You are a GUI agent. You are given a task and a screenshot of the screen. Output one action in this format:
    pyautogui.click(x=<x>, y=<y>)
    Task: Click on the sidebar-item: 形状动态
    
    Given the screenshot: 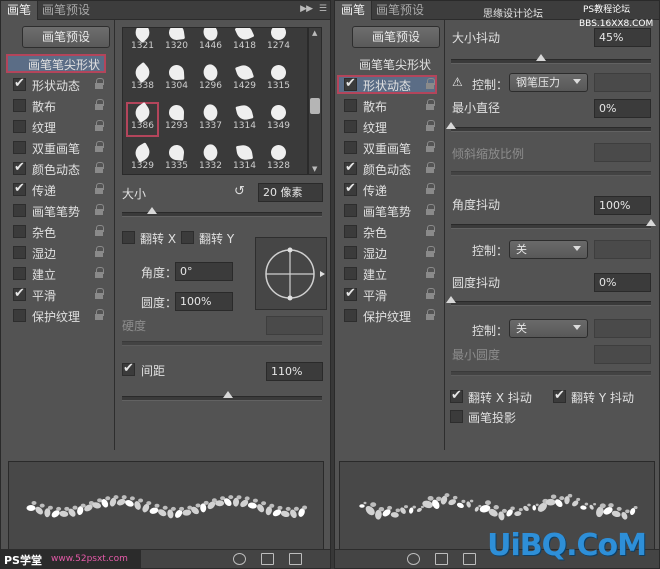 What is the action you would take?
    pyautogui.click(x=56, y=84)
    